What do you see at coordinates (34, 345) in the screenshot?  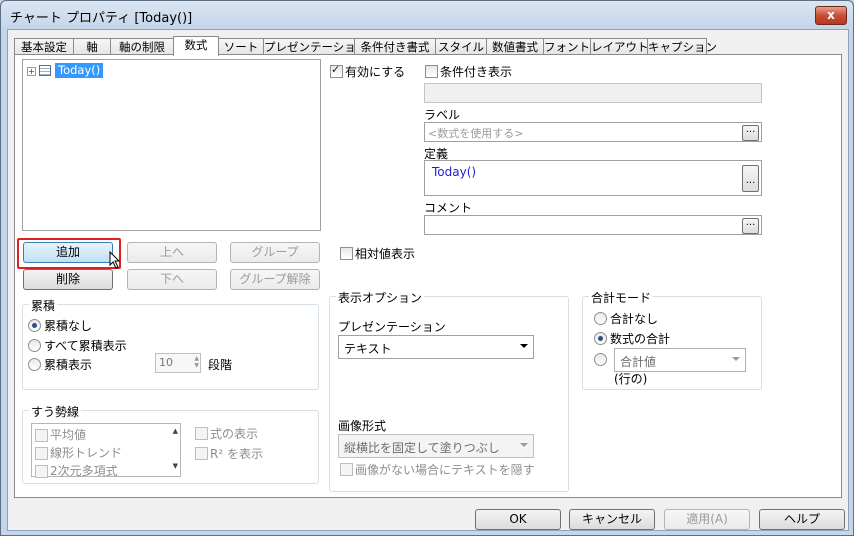 I see `radio-full-accumulation` at bounding box center [34, 345].